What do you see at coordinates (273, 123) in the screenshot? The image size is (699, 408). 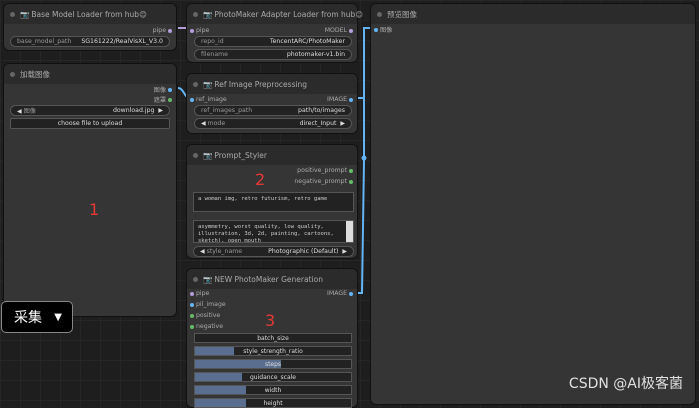 I see `mode-select: ◀ mode direct_Input ▶` at bounding box center [273, 123].